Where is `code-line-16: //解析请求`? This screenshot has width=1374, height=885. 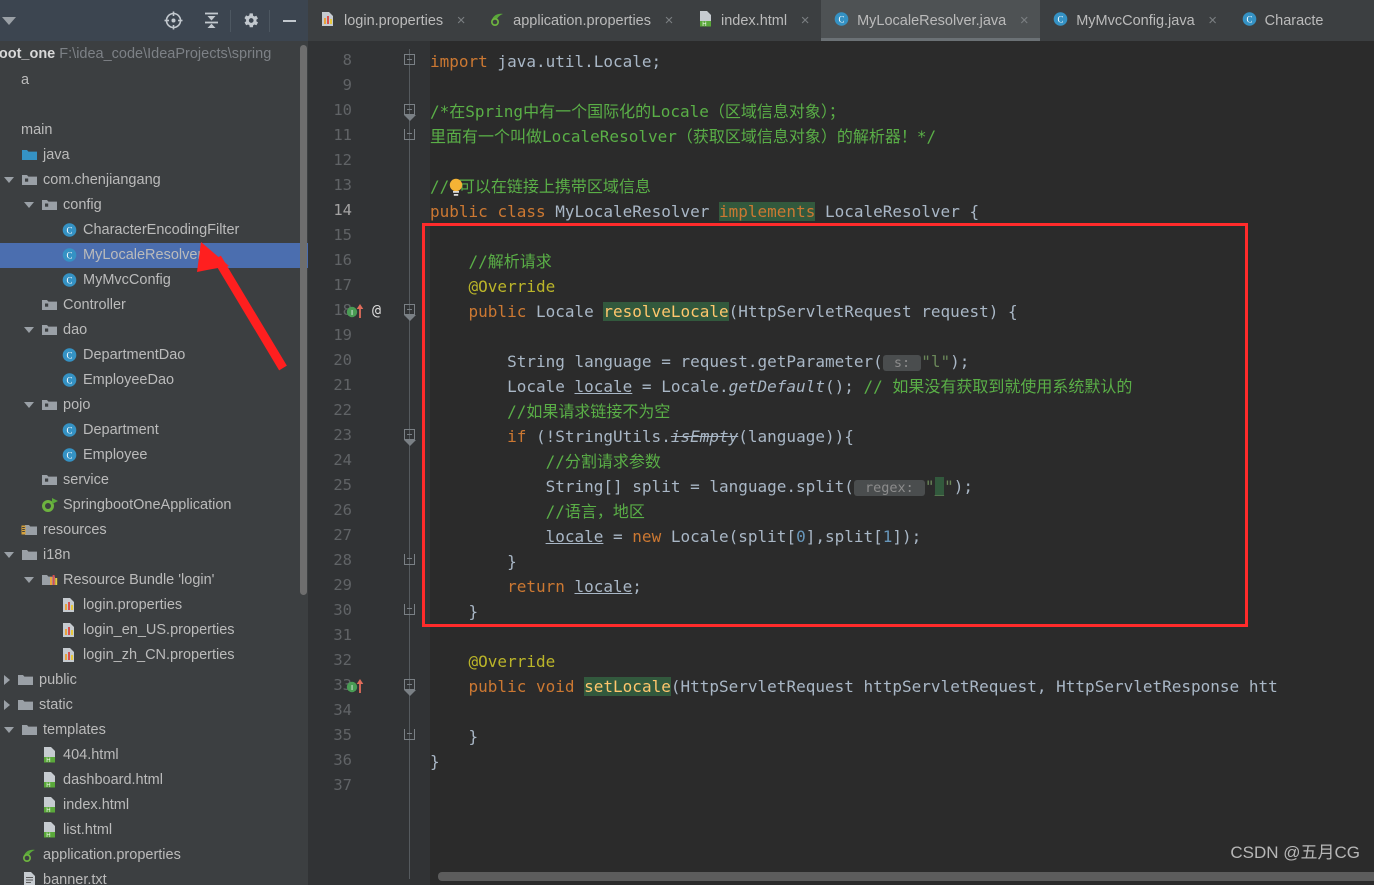
code-line-16: //解析请求 is located at coordinates (491, 261).